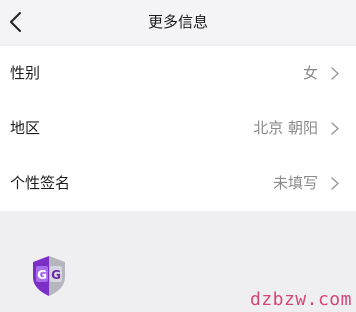  I want to click on row-label: 地区, so click(25, 128).